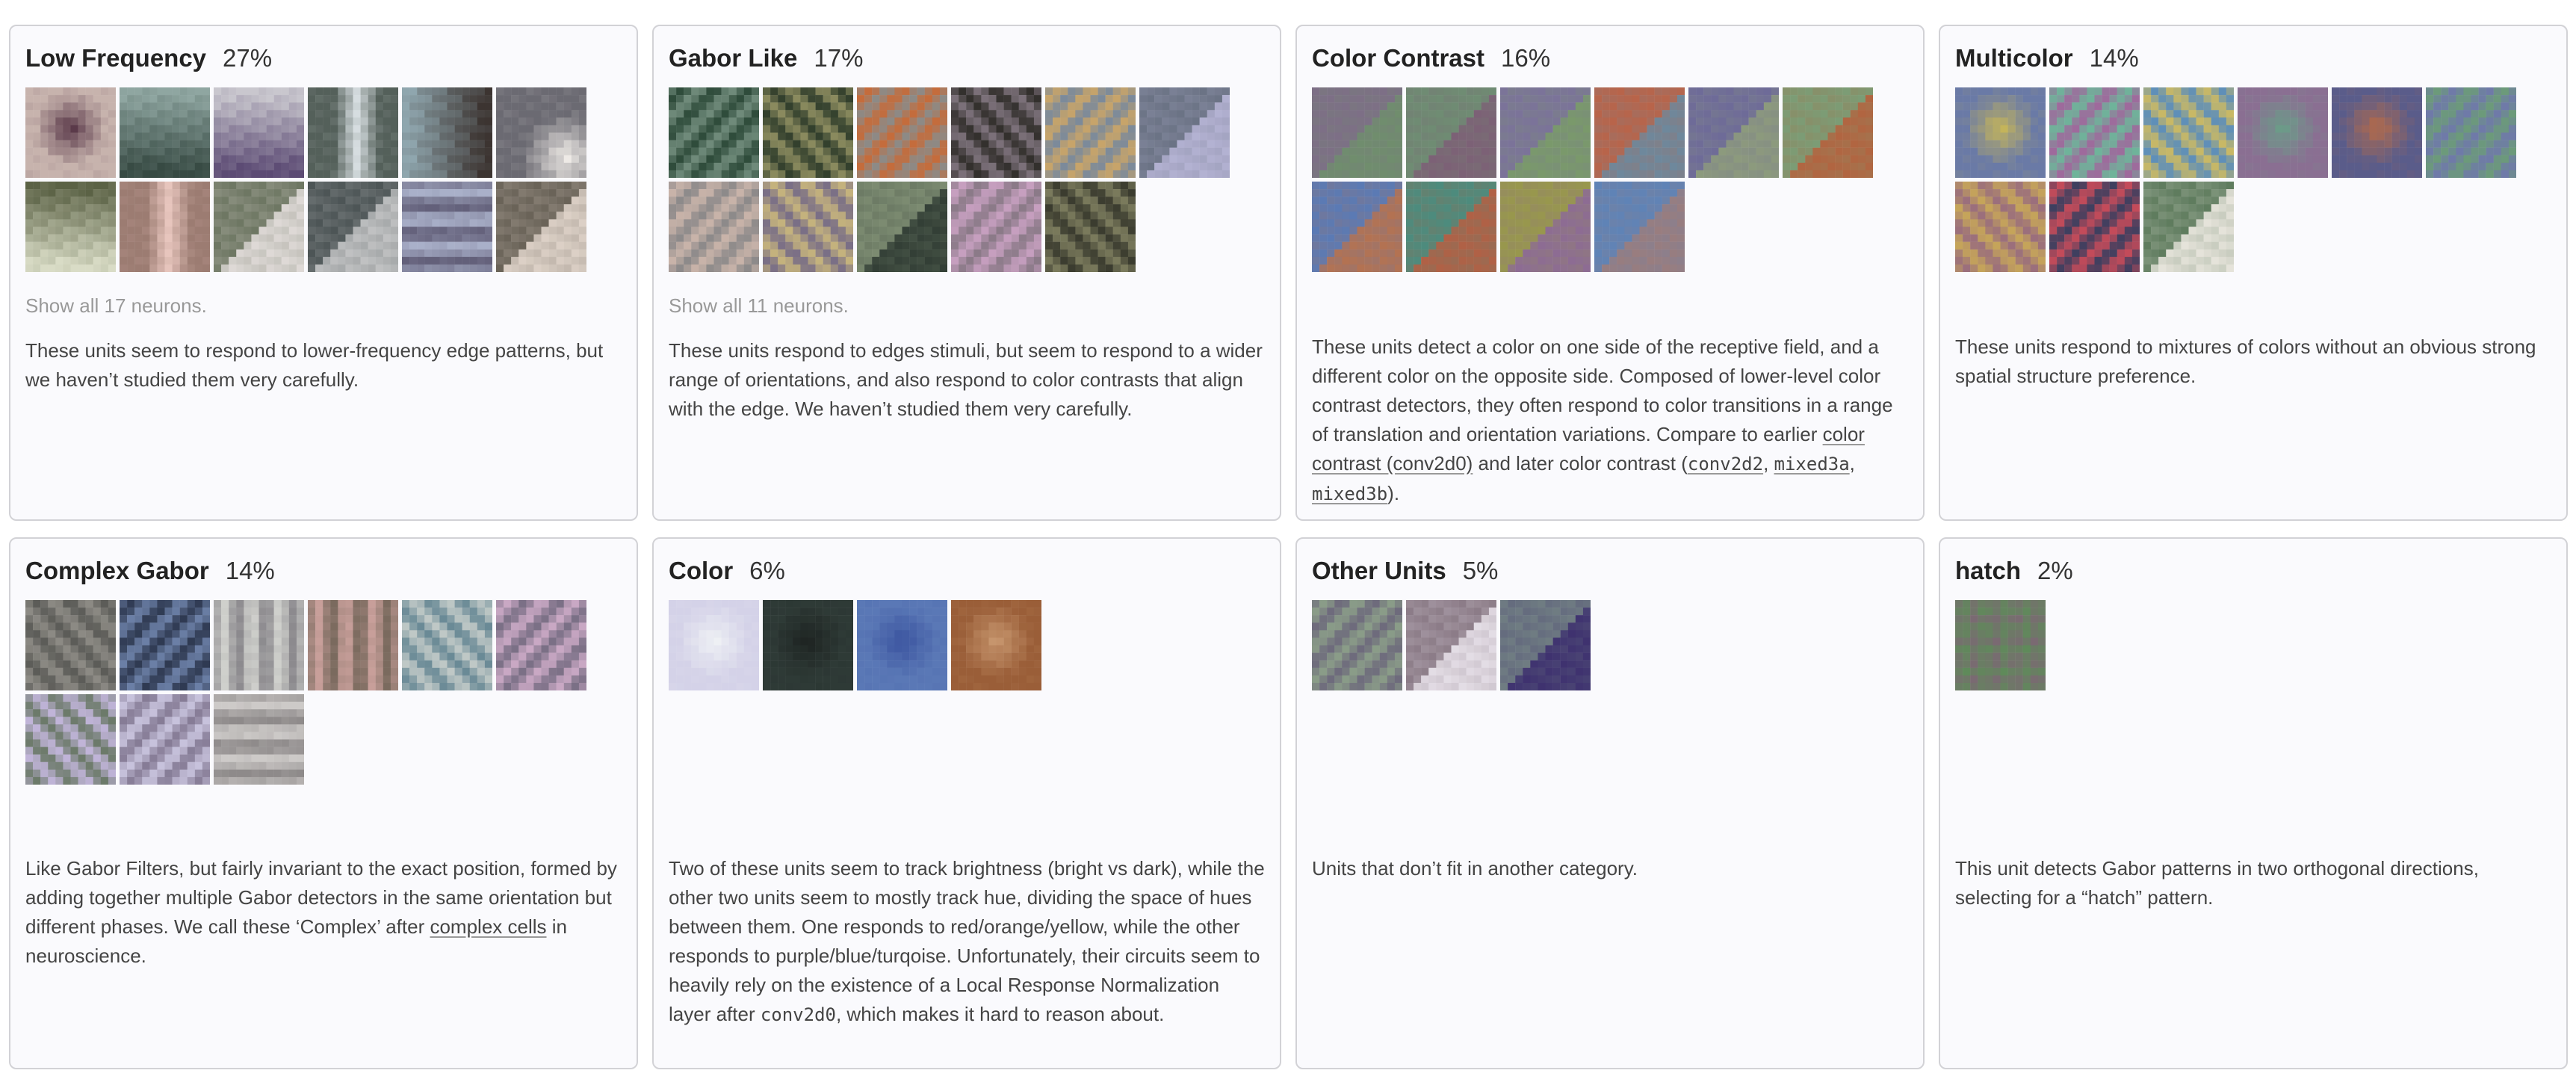  I want to click on mixed3a-link: mixed3a, so click(1812, 464).